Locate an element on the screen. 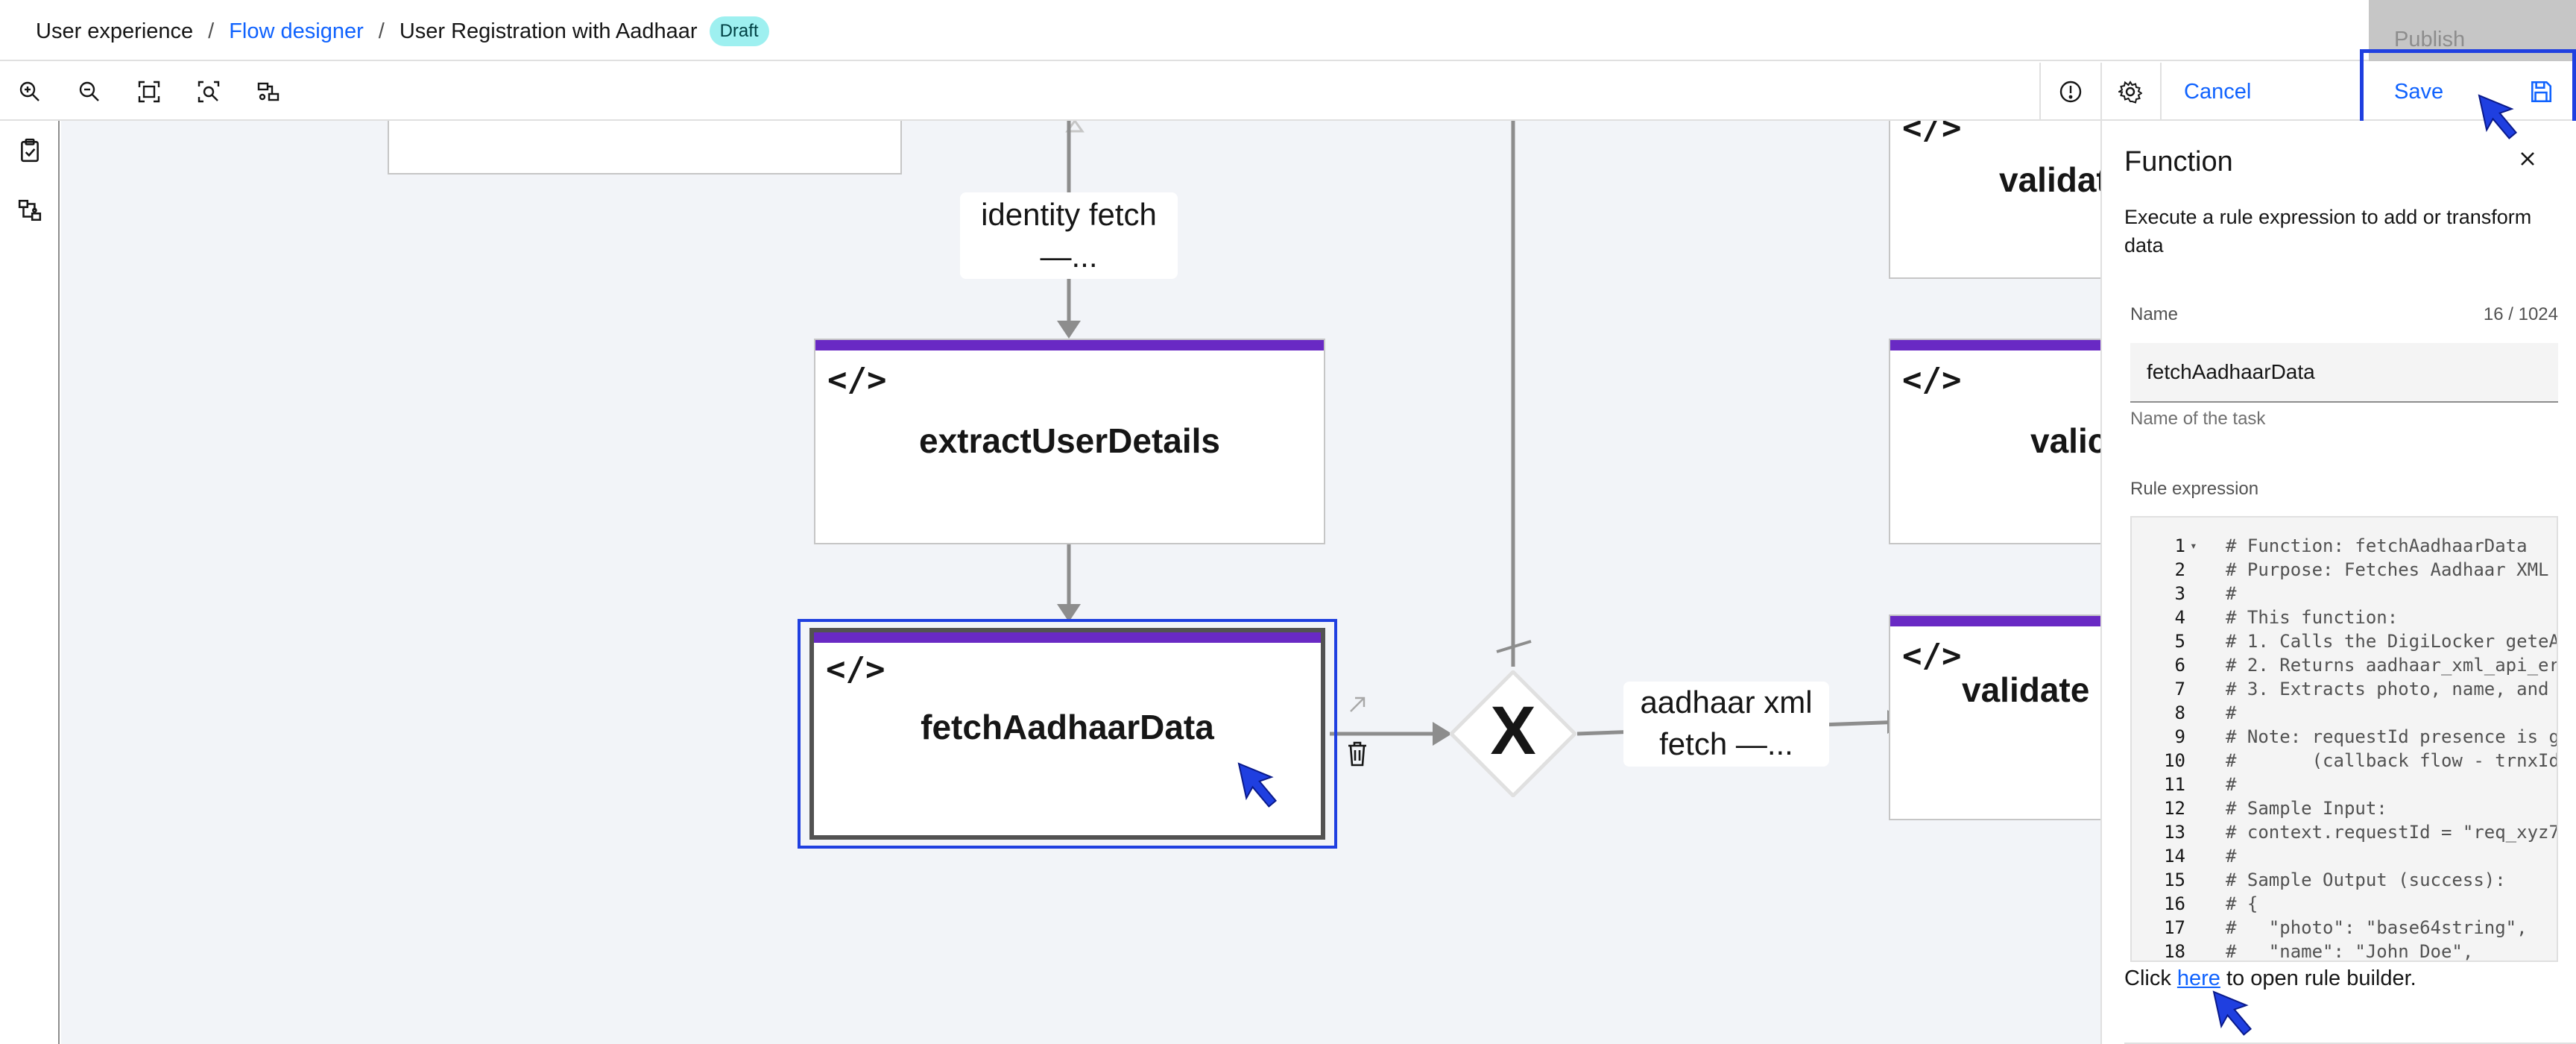  line-number: 18 is located at coordinates (2174, 951).